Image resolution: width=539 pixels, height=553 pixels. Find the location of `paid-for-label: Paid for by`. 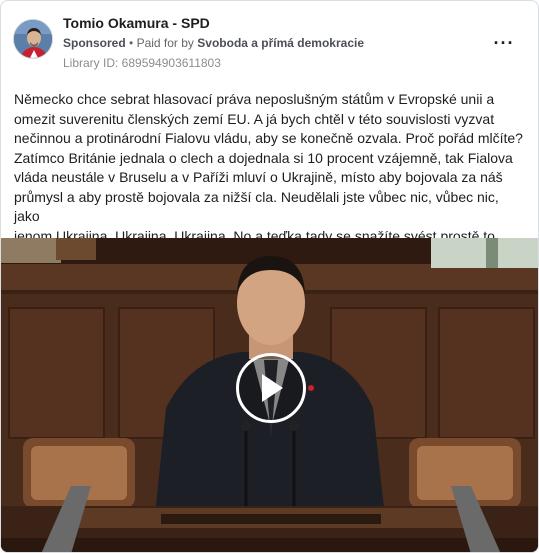

paid-for-label: Paid for by is located at coordinates (165, 43).